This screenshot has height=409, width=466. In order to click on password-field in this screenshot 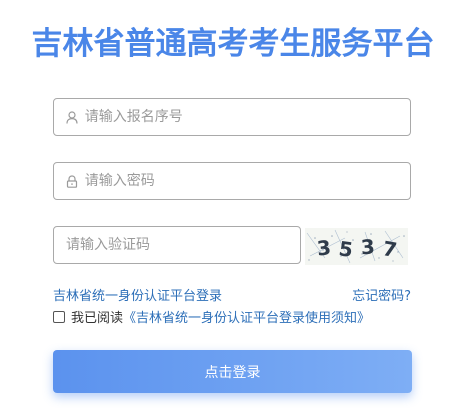, I will do `click(232, 181)`.